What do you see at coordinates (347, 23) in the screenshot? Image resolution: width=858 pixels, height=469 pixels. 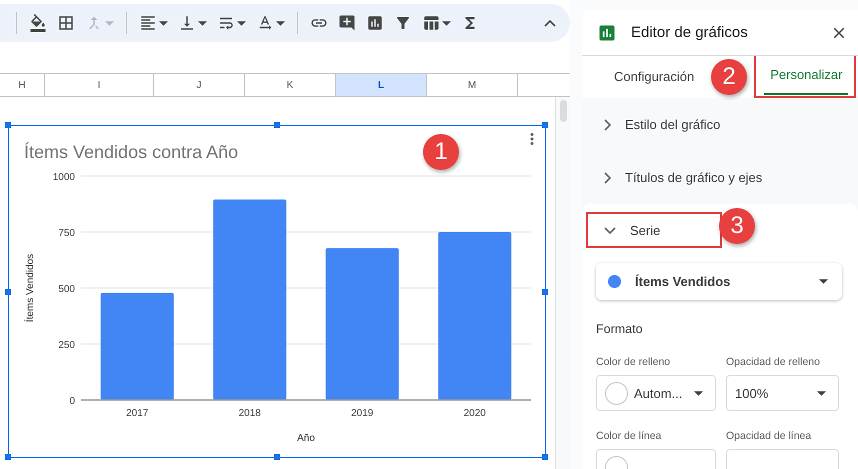 I see `add-comment-icon` at bounding box center [347, 23].